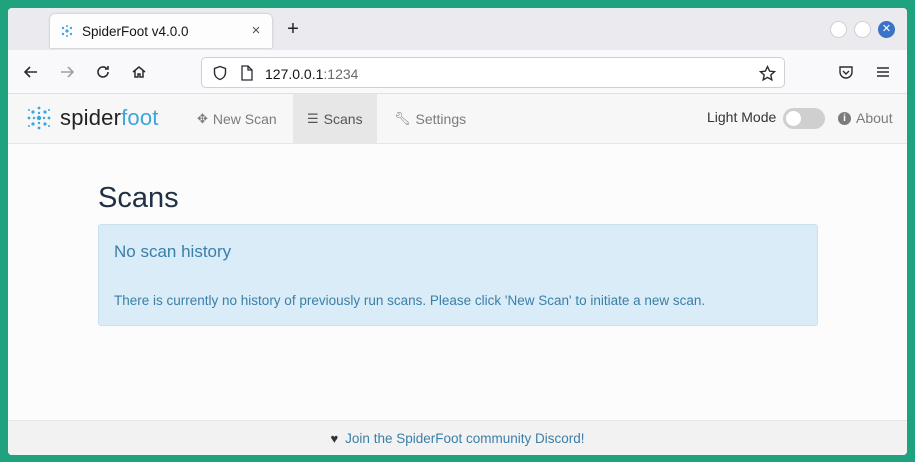  I want to click on nav-settings: 🔧︎ Settings, so click(430, 119).